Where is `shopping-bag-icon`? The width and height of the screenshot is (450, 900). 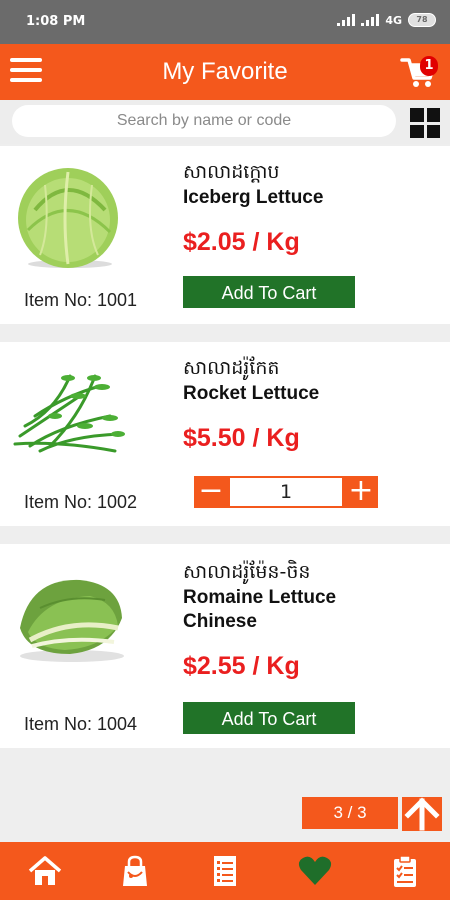
shopping-bag-icon is located at coordinates (135, 871).